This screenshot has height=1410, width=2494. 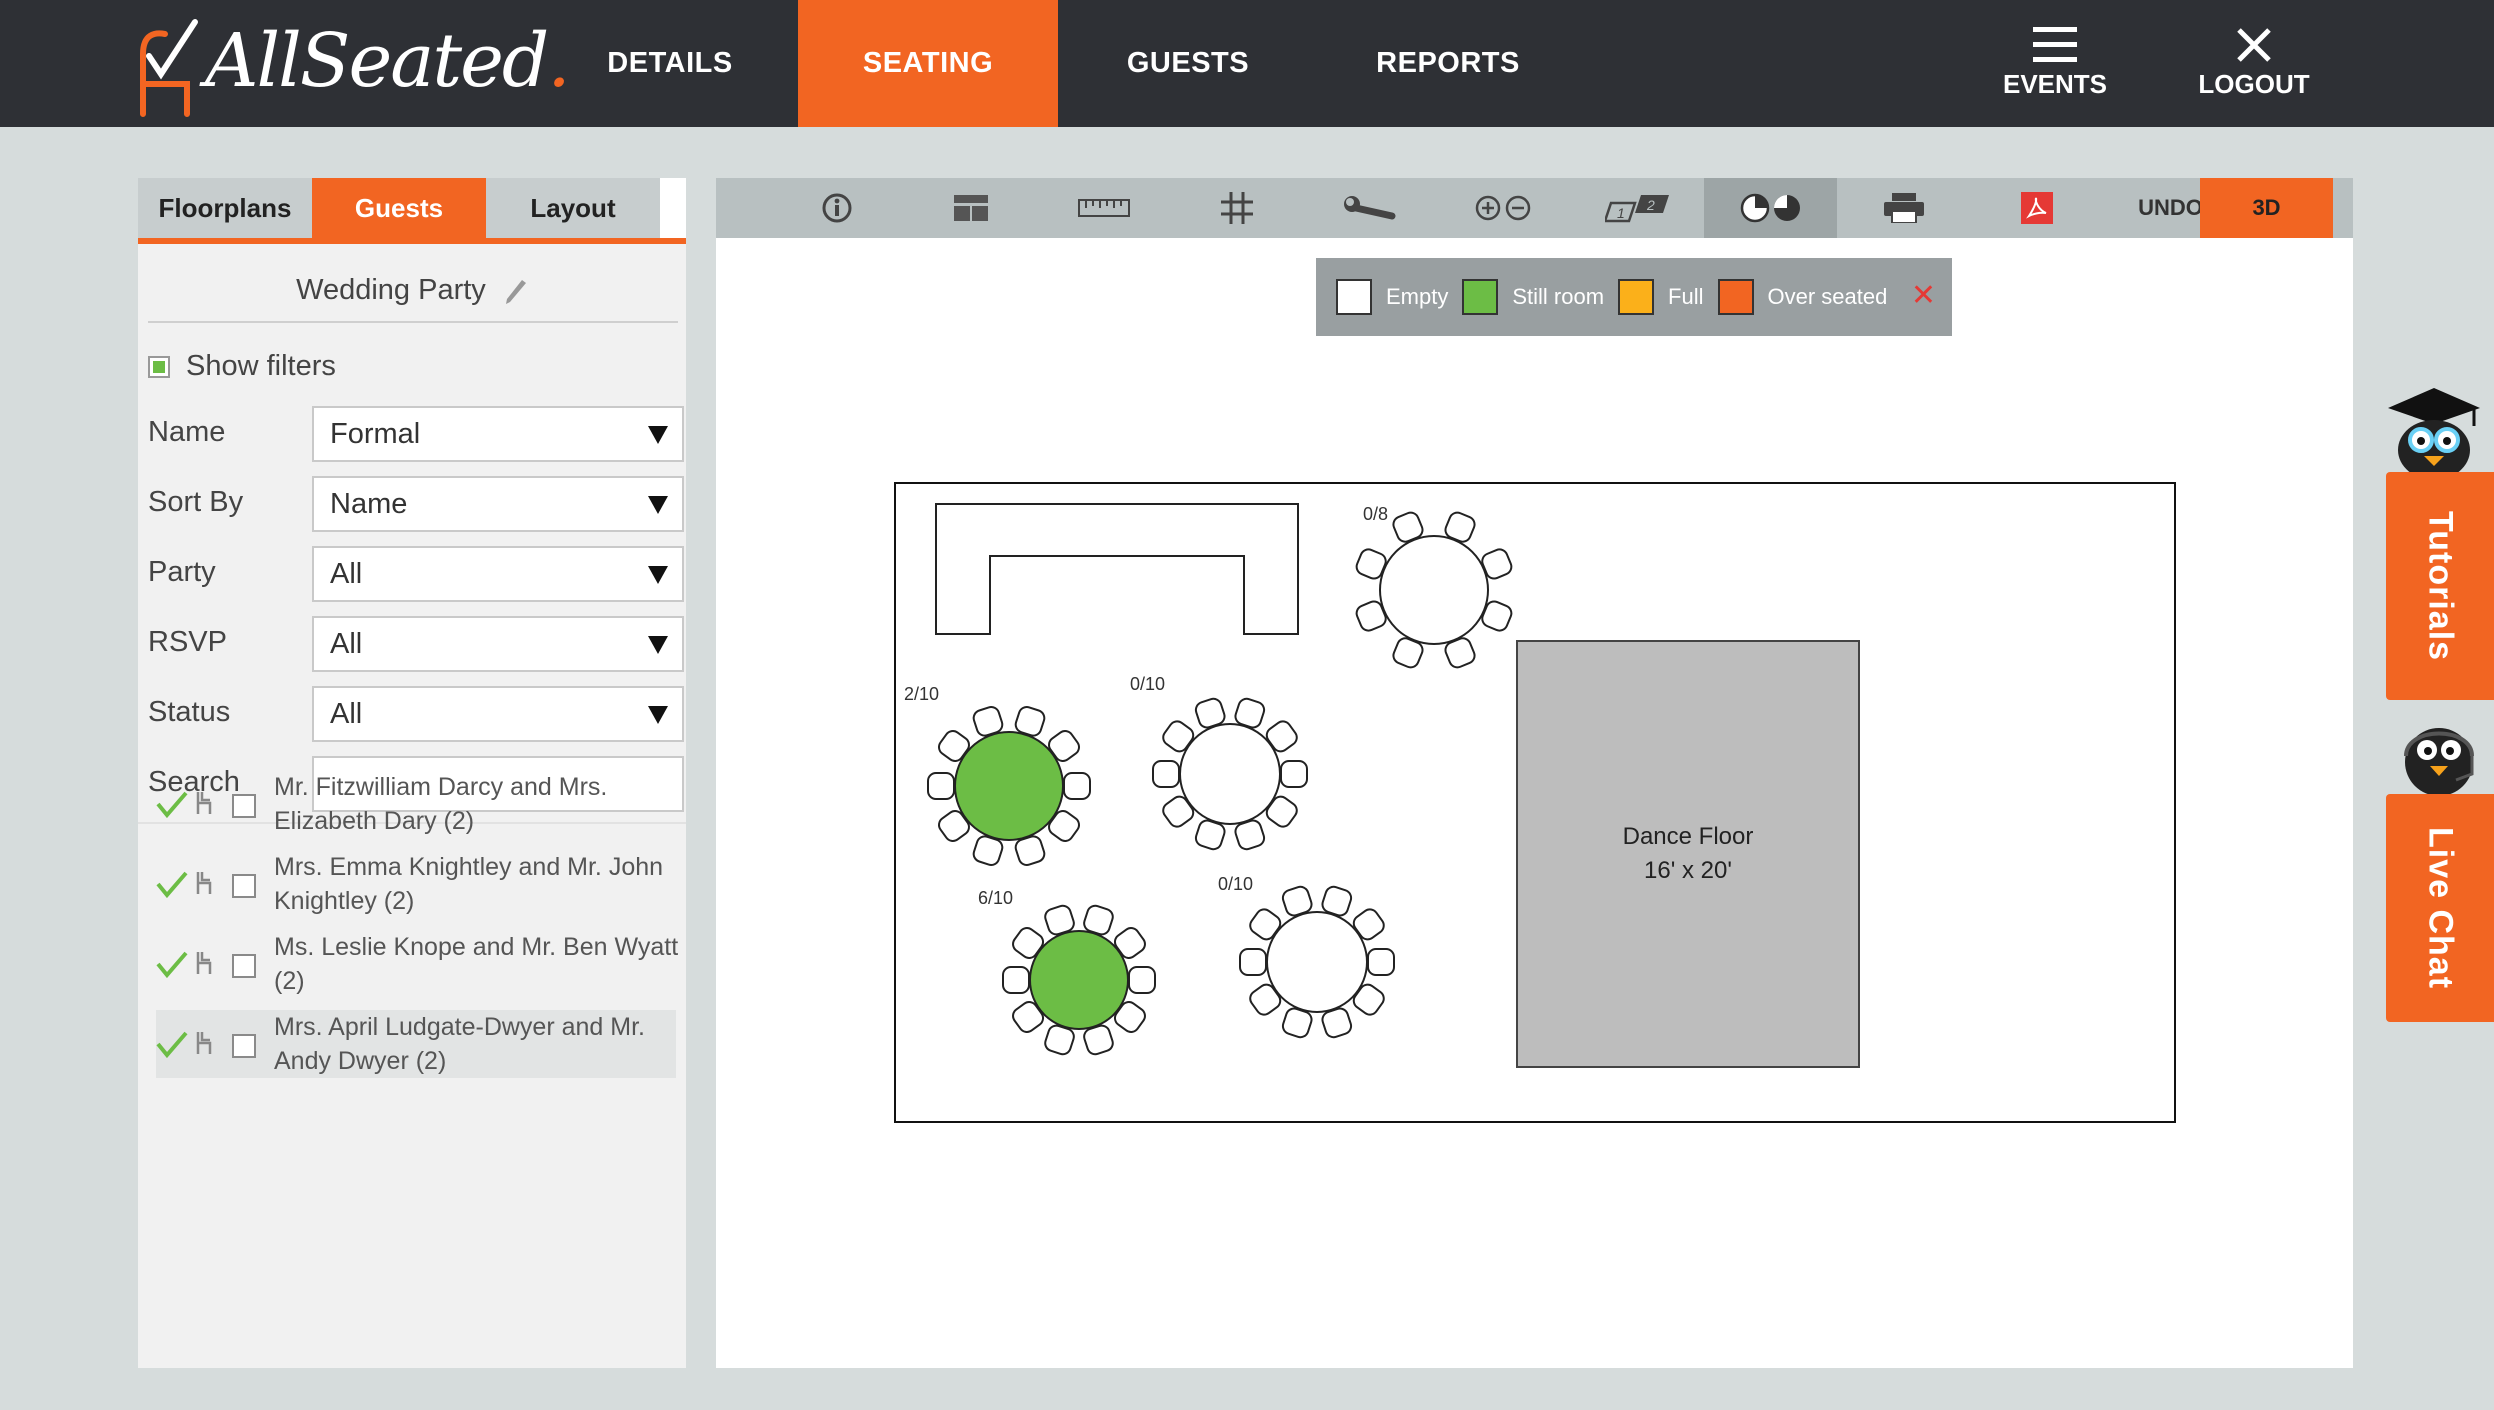 What do you see at coordinates (413, 322) in the screenshot?
I see `divider` at bounding box center [413, 322].